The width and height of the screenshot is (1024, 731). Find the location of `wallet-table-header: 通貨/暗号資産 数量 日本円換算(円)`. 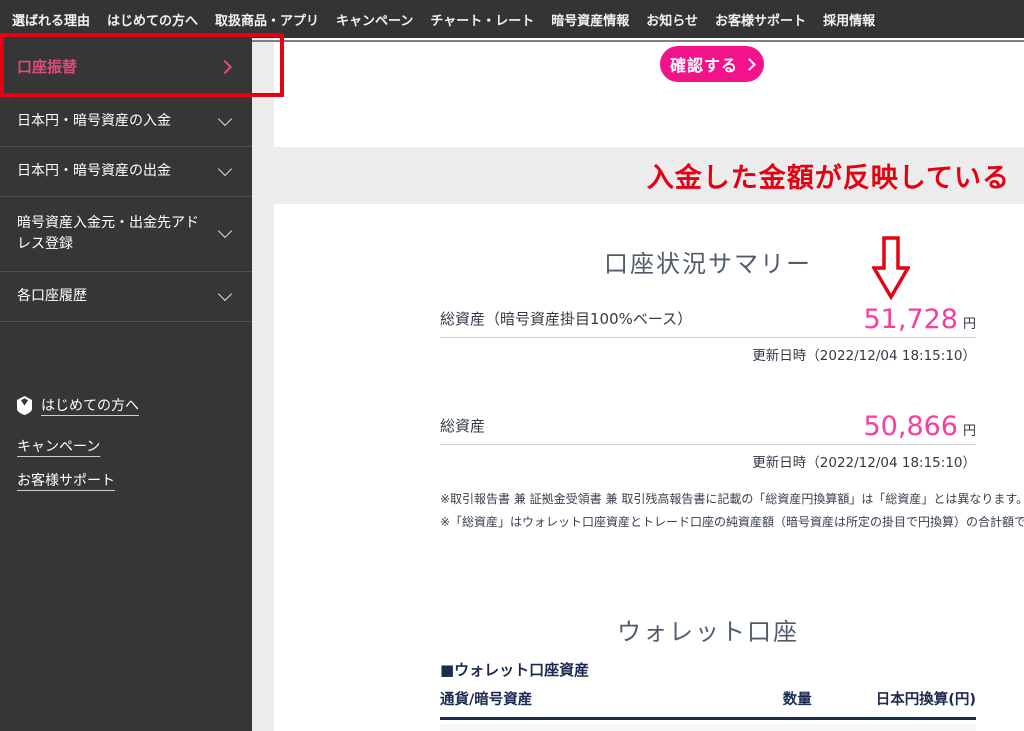

wallet-table-header: 通貨/暗号資産 数量 日本円換算(円) is located at coordinates (708, 704).